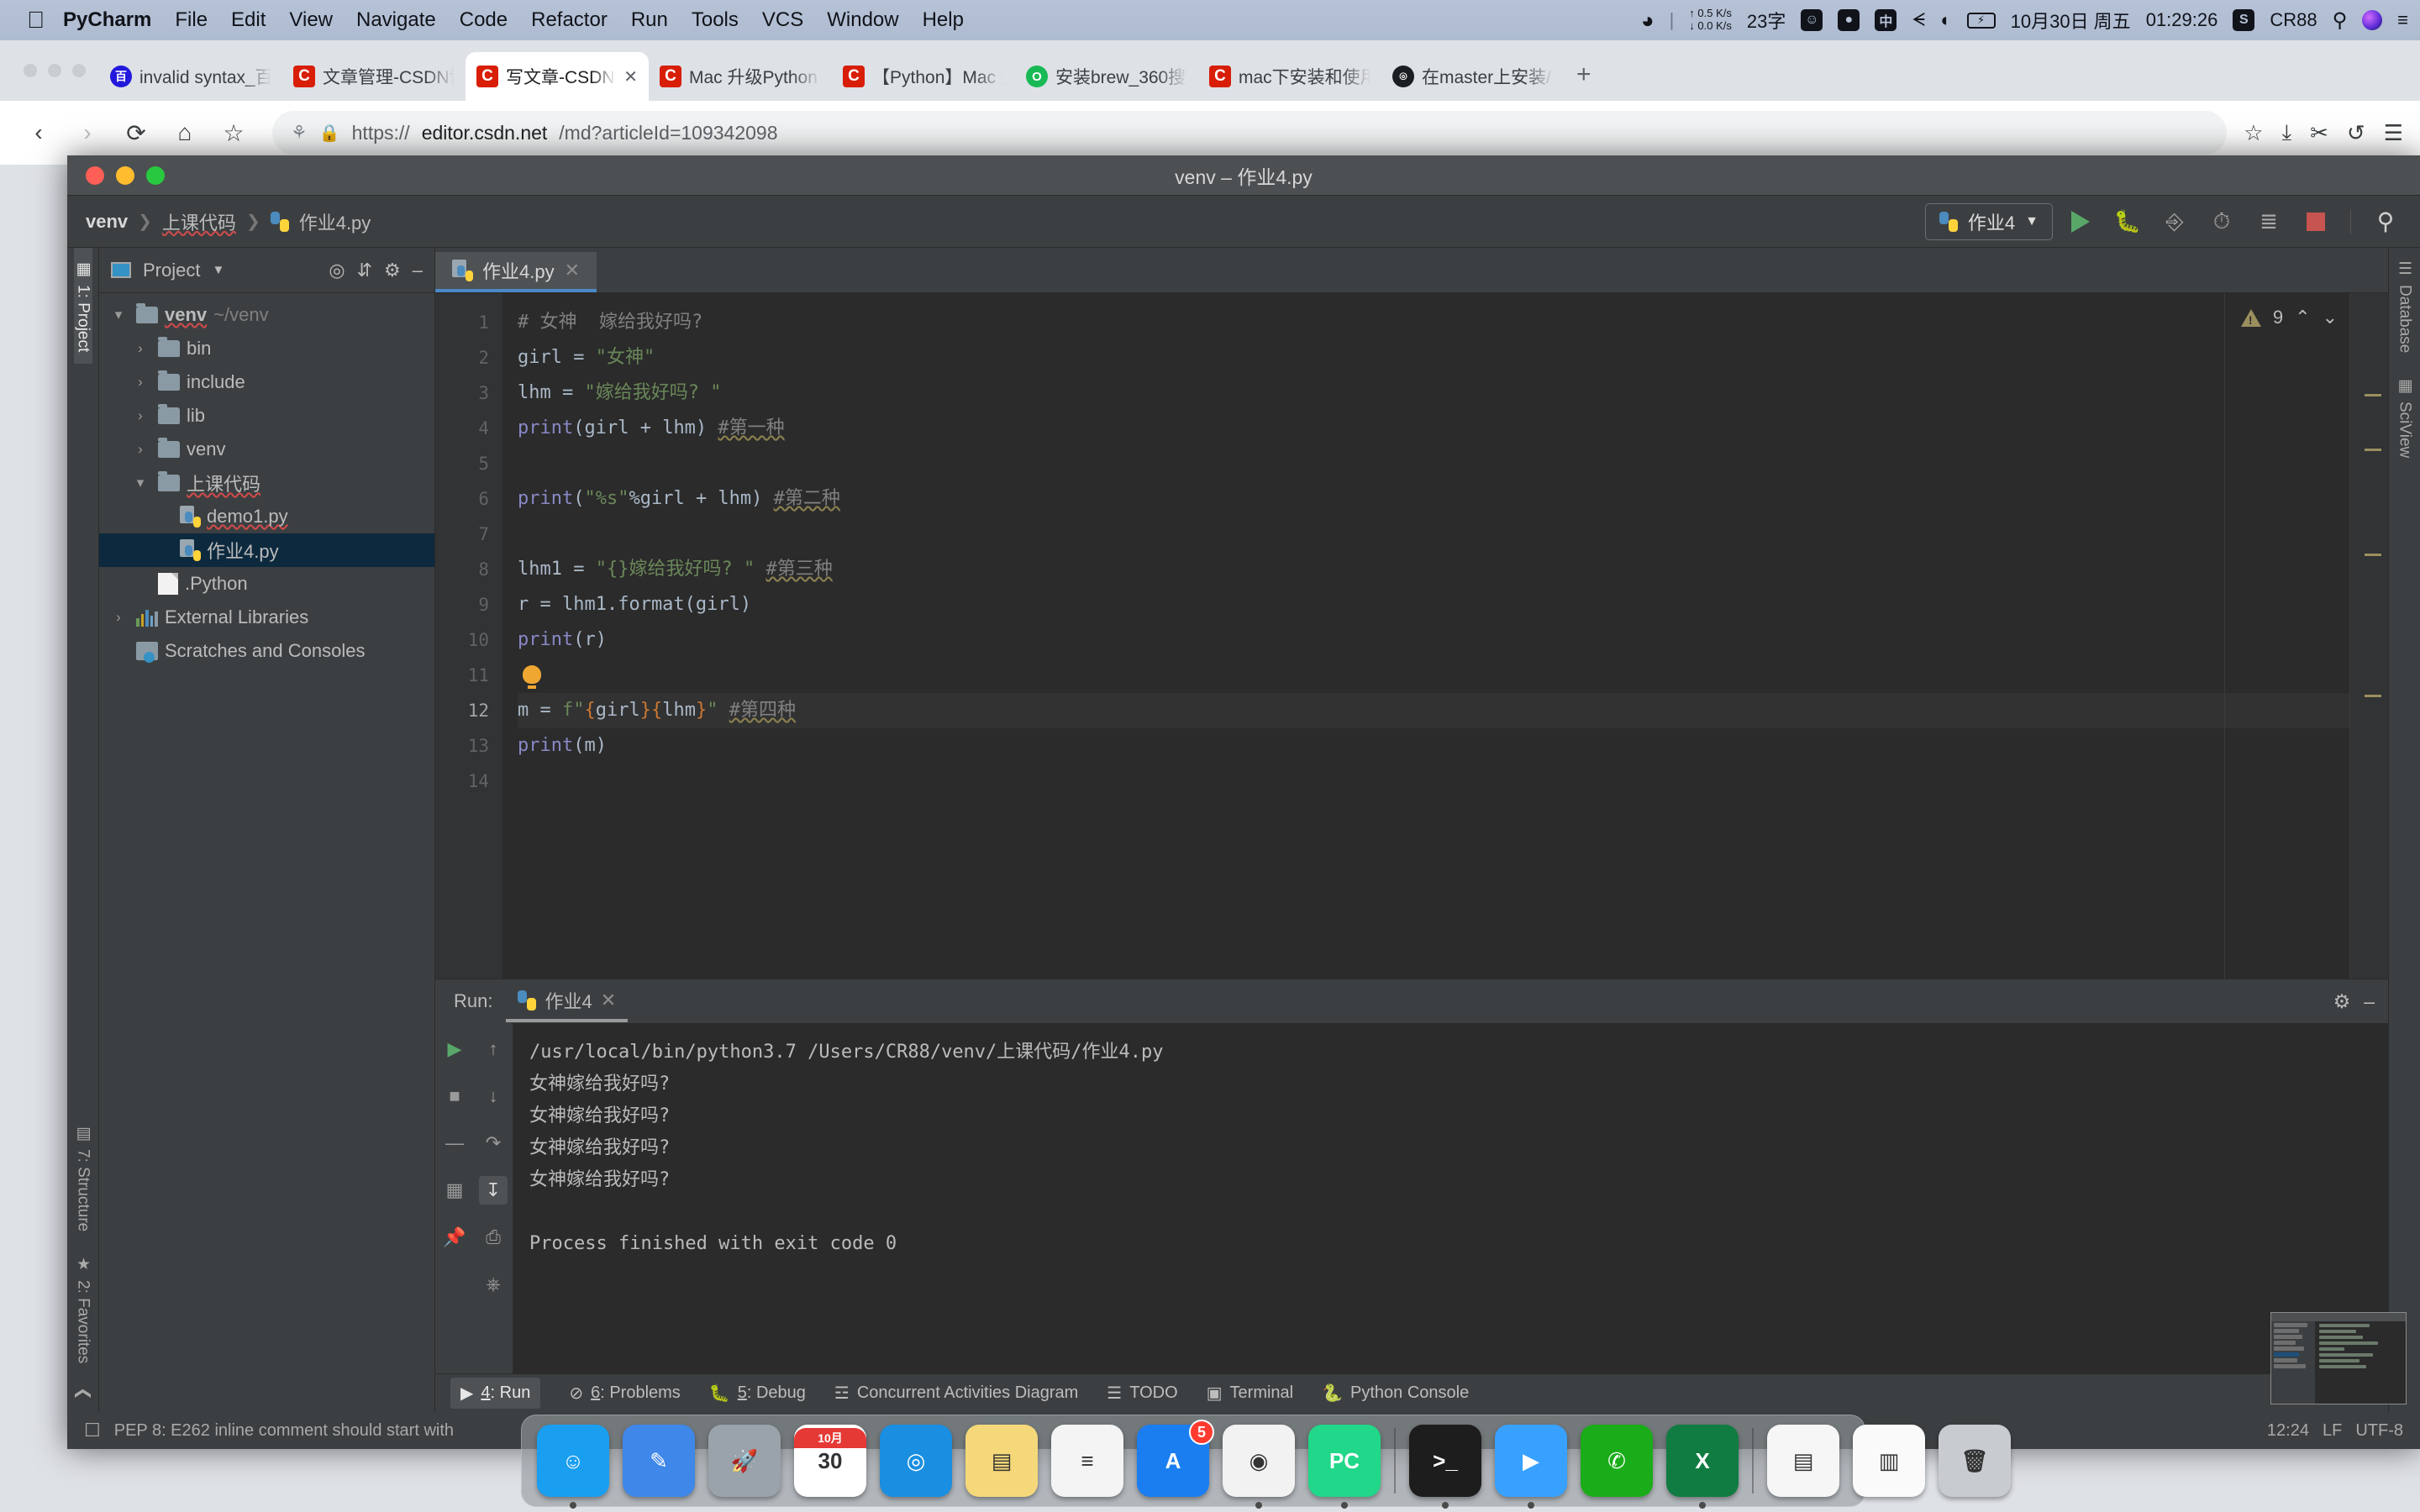 The height and width of the screenshot is (1512, 2420). Describe the element at coordinates (299, 133) in the screenshot. I see `shield-icon: ⚘` at that location.